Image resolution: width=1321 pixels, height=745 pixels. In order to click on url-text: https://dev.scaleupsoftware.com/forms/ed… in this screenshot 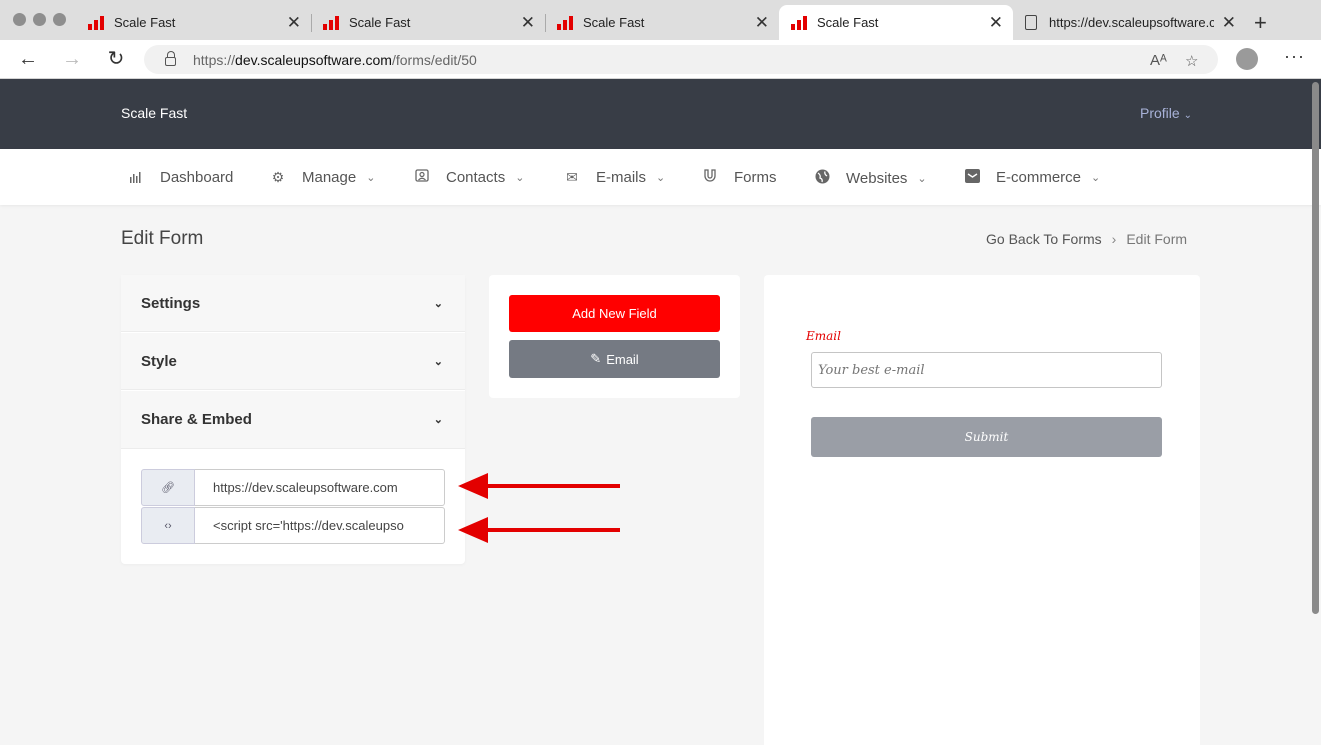, I will do `click(335, 59)`.